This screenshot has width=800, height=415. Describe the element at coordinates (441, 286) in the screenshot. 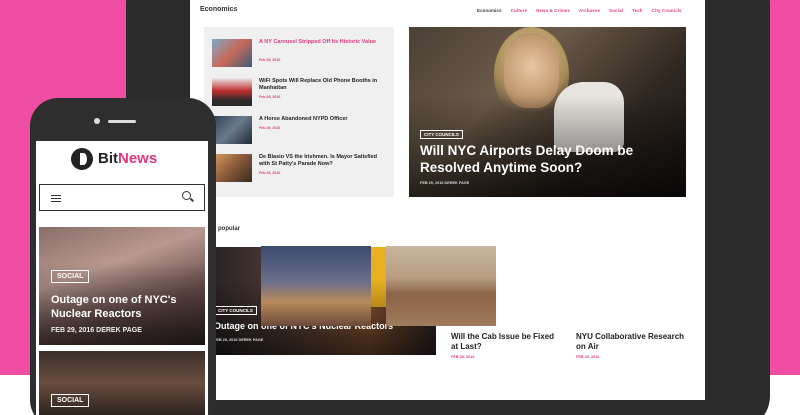

I see `card-image-research` at that location.